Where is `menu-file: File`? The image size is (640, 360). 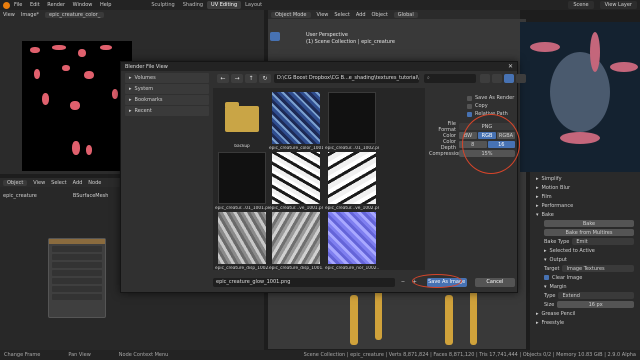
menu-file: File is located at coordinates (18, 5).